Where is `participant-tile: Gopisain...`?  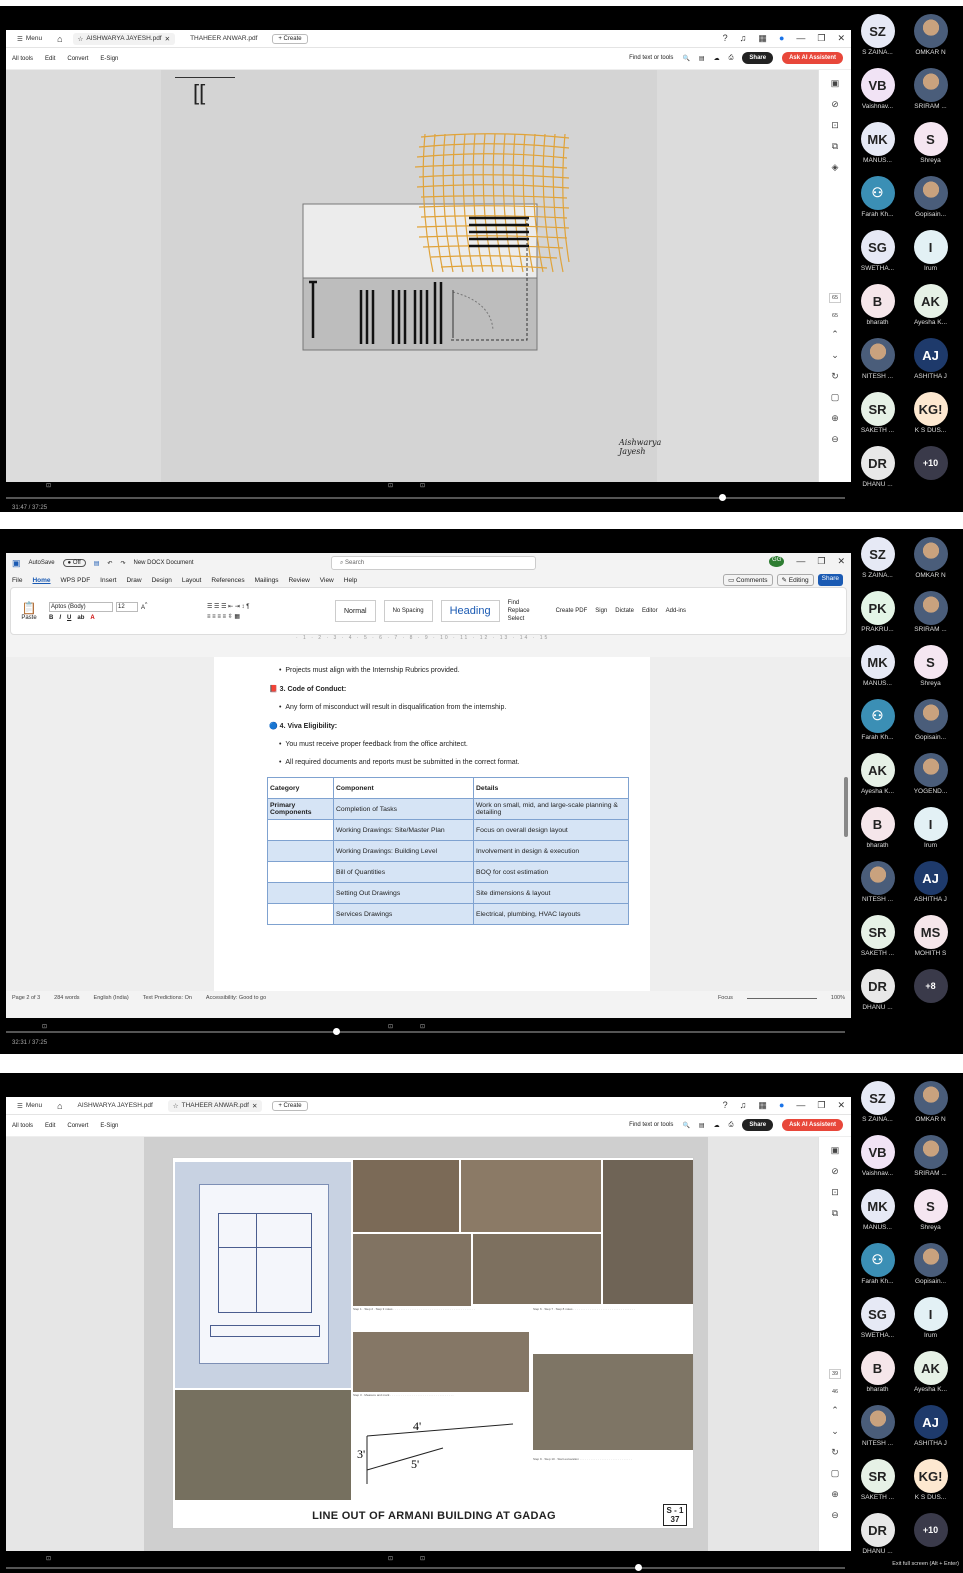 participant-tile: Gopisain... is located at coordinates (930, 720).